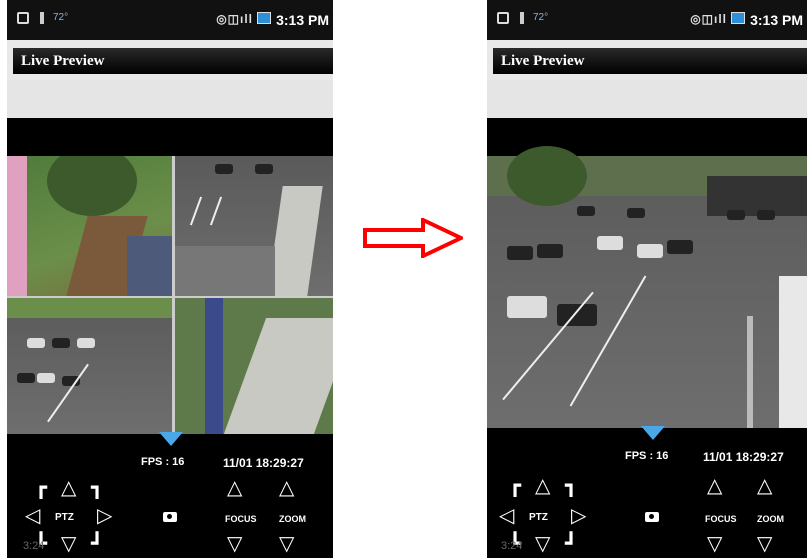 Image resolution: width=807 pixels, height=558 pixels. Describe the element at coordinates (413, 238) in the screenshot. I see `transition-arrow-icon` at that location.